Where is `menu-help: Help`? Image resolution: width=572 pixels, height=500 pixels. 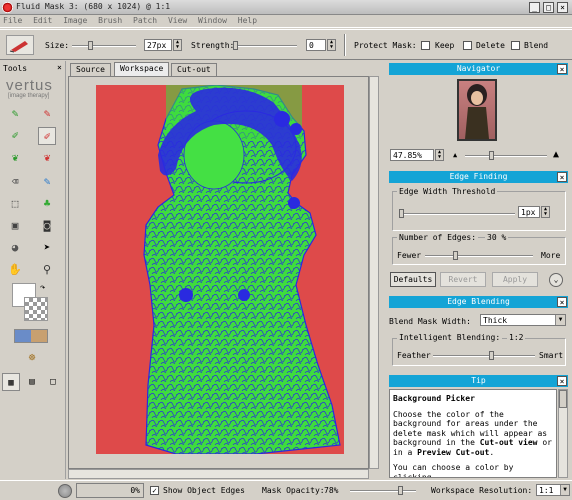 menu-help: Help is located at coordinates (247, 20).